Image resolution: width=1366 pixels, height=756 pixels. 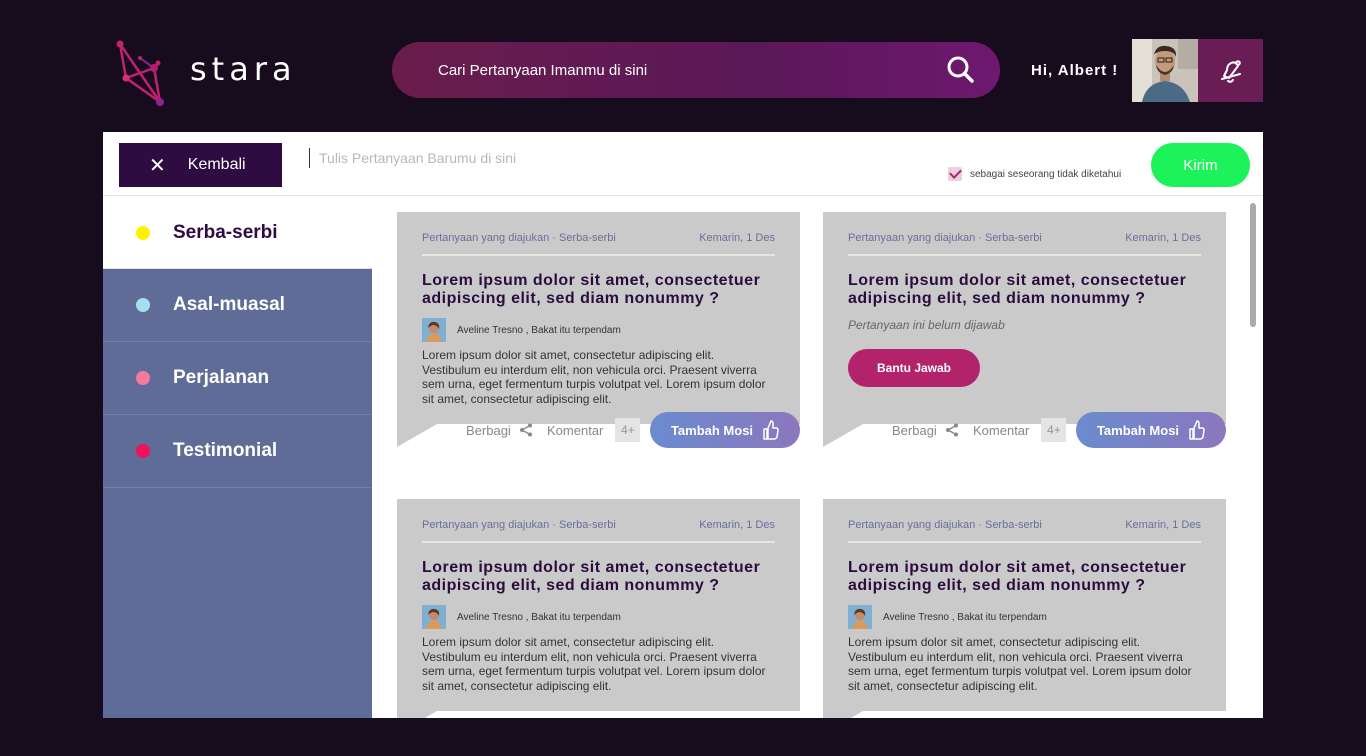 I want to click on close-icon: ✕, so click(x=157, y=165).